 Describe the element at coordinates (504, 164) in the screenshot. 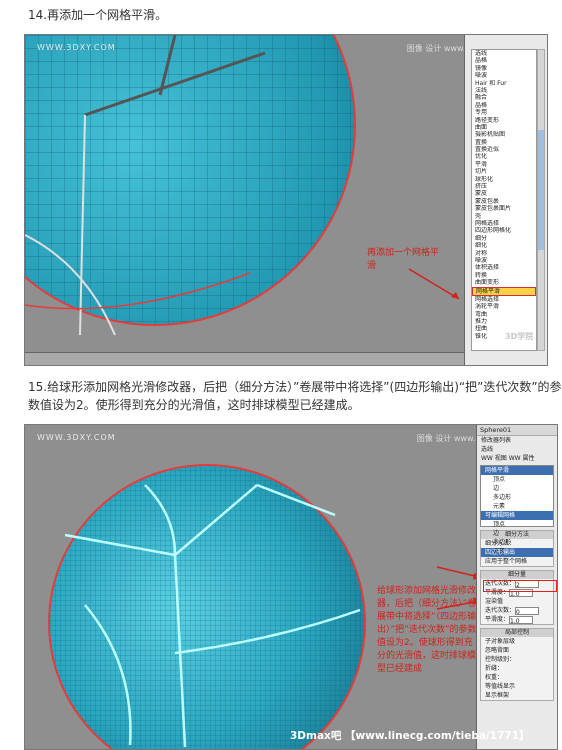

I see `modifier-list-item: 平滑` at that location.